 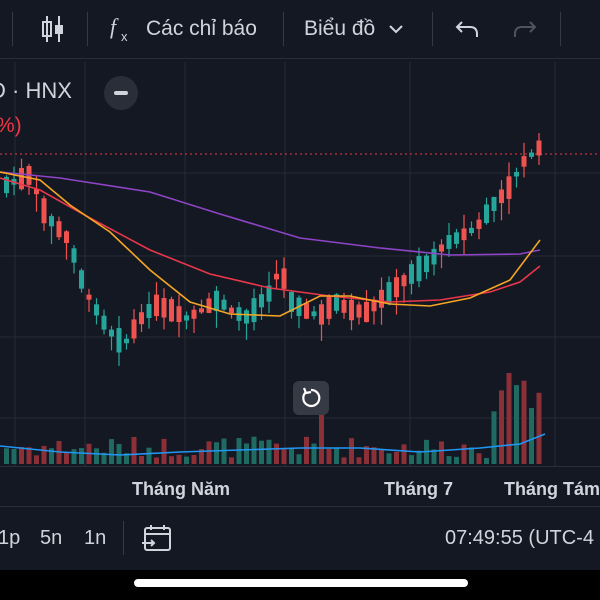 What do you see at coordinates (419, 489) in the screenshot?
I see `time-label-july: Tháng 7` at bounding box center [419, 489].